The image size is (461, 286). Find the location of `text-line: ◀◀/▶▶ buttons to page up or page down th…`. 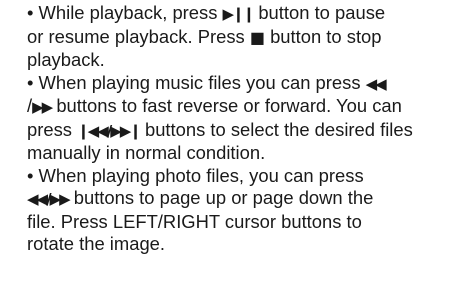

text-line: ◀◀/▶▶ buttons to page up or page down th… is located at coordinates (232, 199).